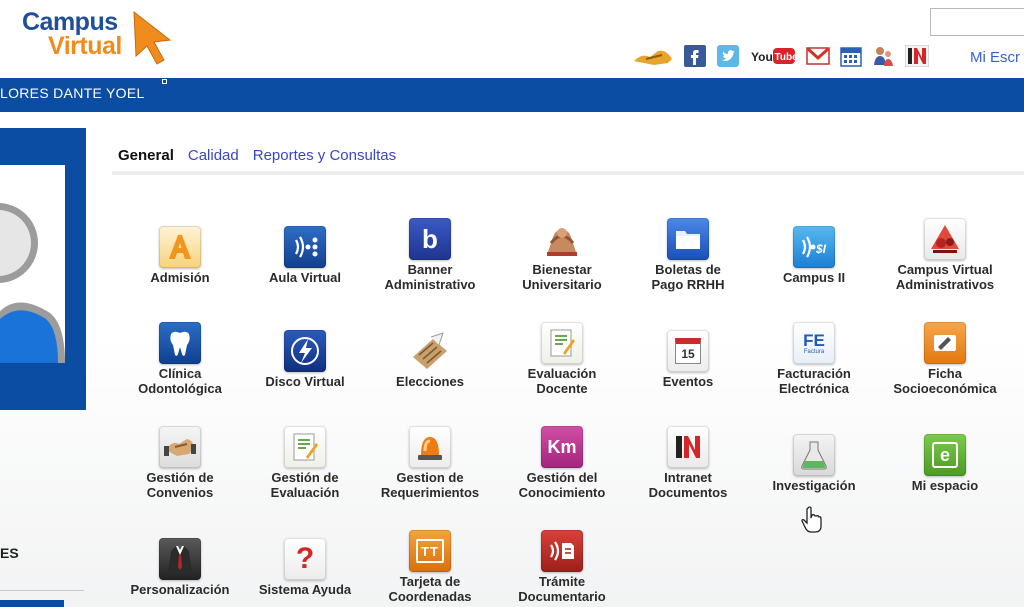 Image resolution: width=1024 pixels, height=607 pixels. Describe the element at coordinates (213, 155) in the screenshot. I see `tab-calidad: Calidad` at that location.